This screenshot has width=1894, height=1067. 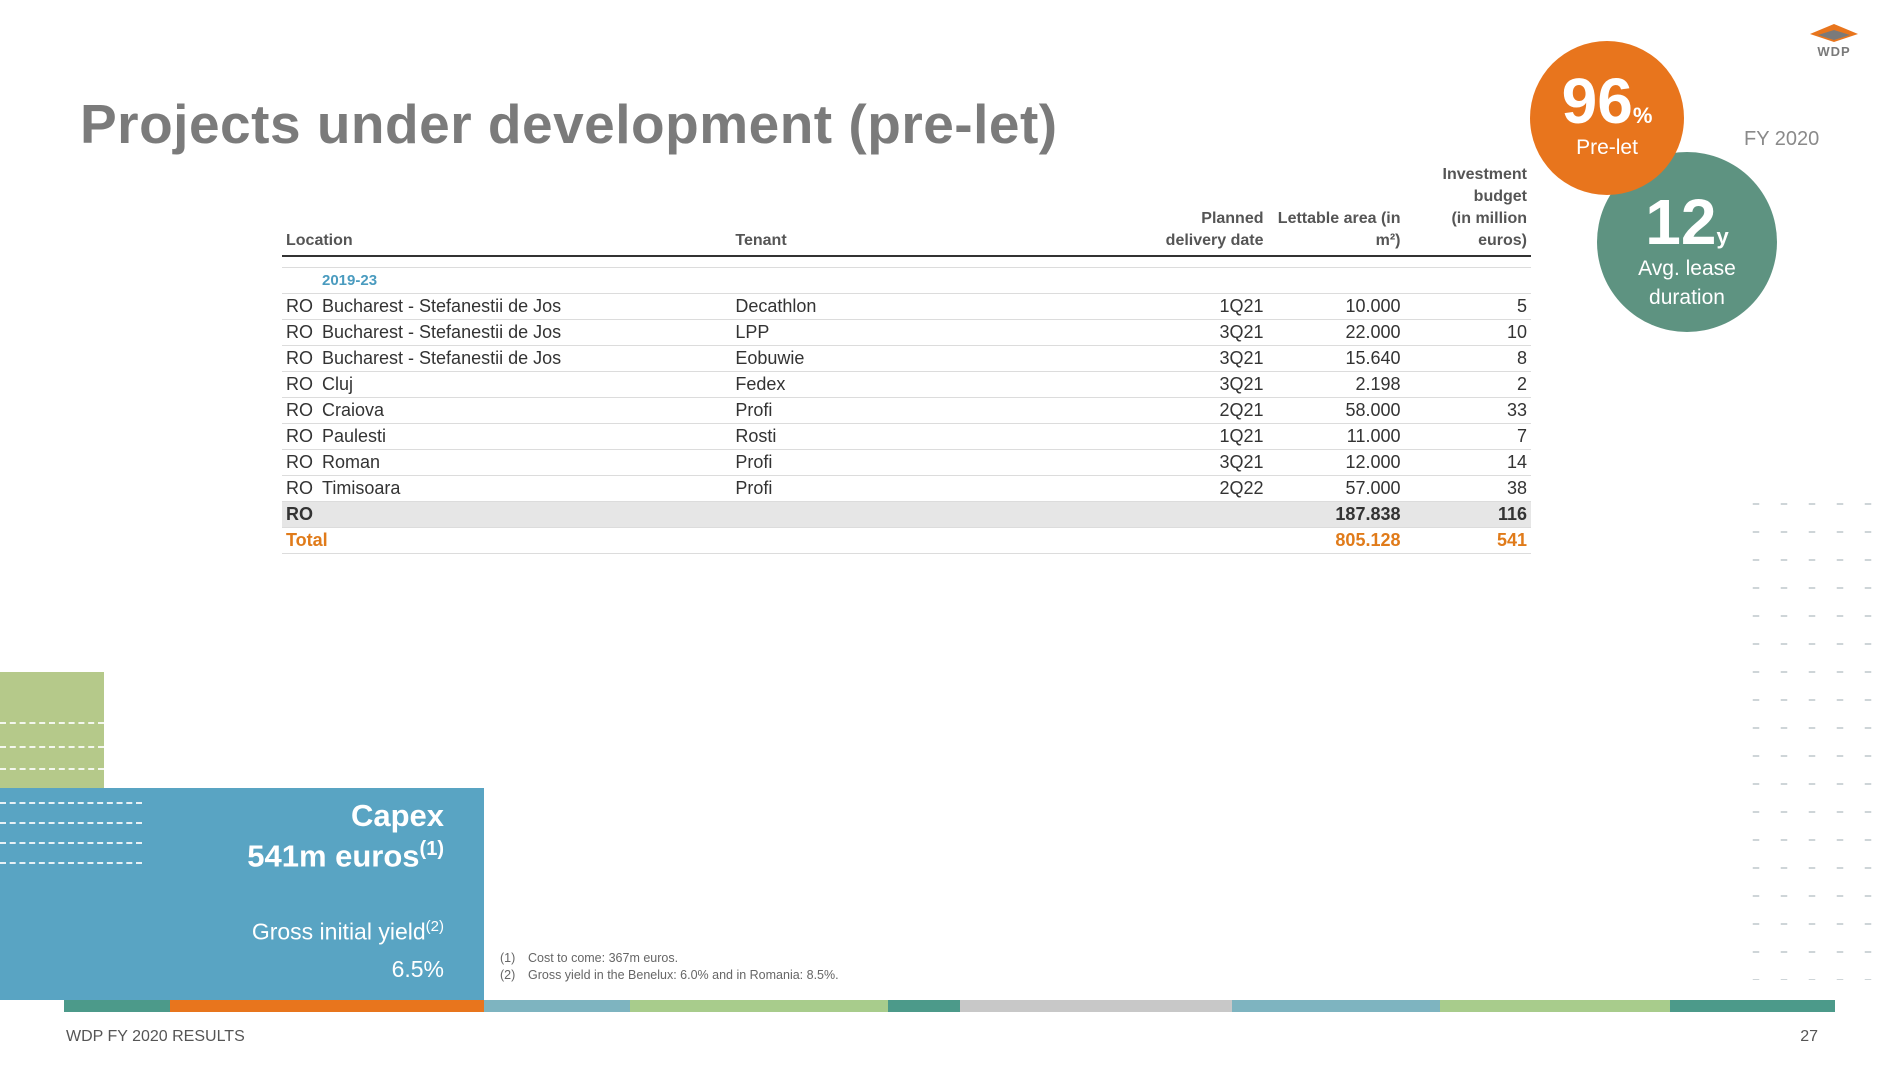 I want to click on decorative-dot-pattern, so click(x=1807, y=735).